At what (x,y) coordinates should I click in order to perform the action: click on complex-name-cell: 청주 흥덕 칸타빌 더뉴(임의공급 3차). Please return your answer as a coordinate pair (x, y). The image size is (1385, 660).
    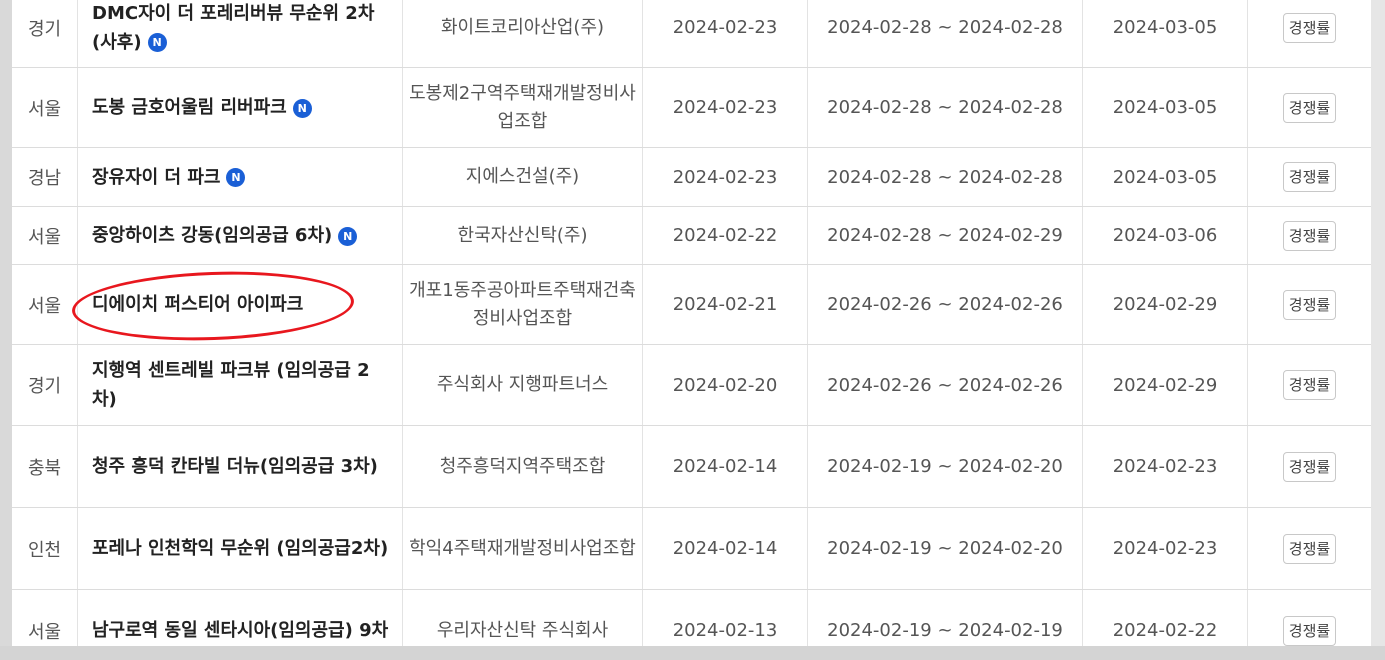
    Looking at the image, I should click on (240, 466).